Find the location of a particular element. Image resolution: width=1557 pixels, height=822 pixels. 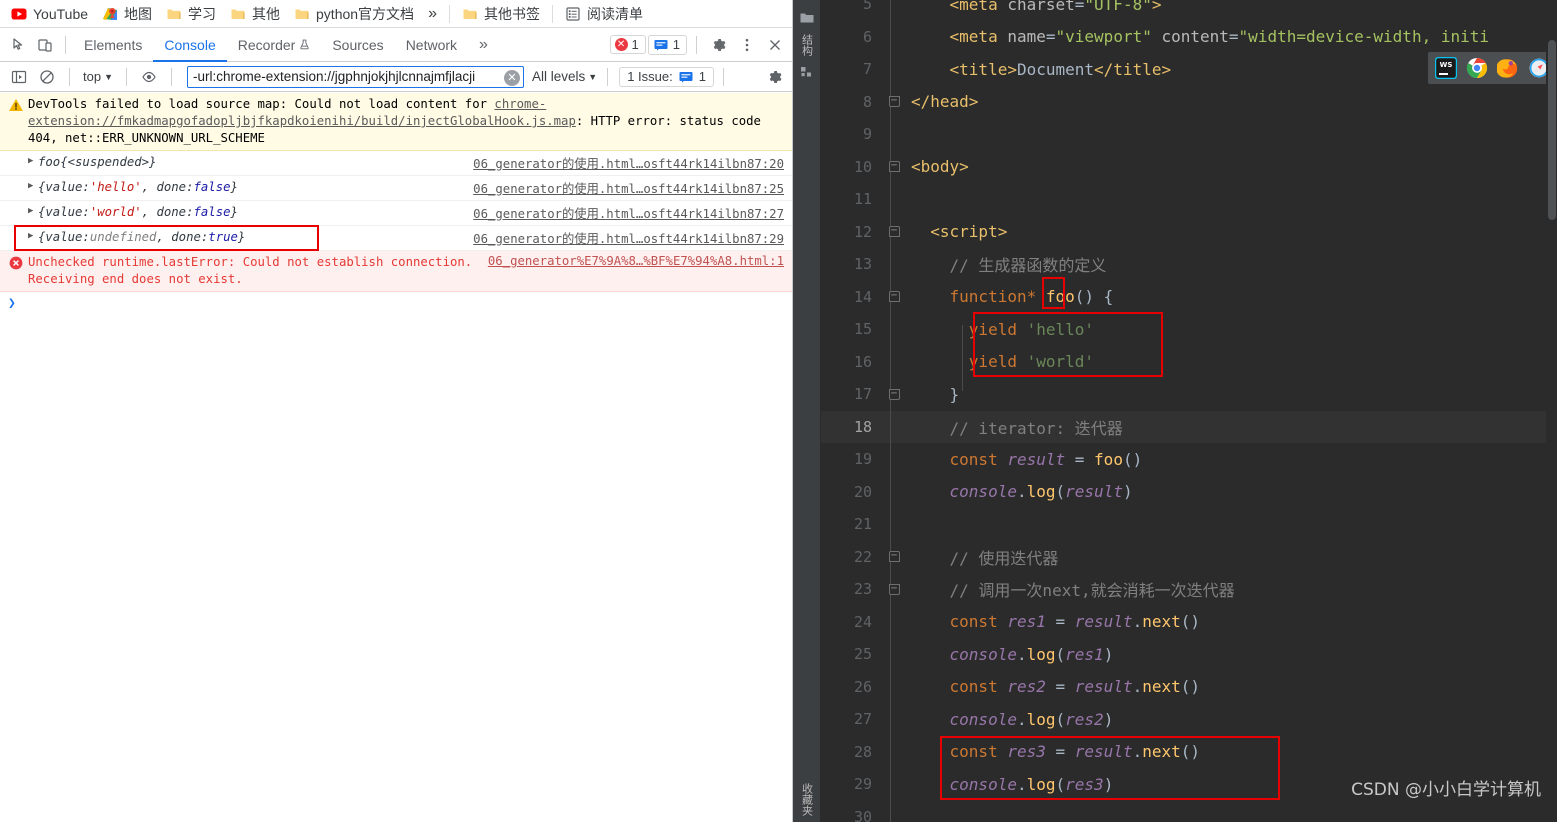

editor-scrollbar is located at coordinates (1551, 411).